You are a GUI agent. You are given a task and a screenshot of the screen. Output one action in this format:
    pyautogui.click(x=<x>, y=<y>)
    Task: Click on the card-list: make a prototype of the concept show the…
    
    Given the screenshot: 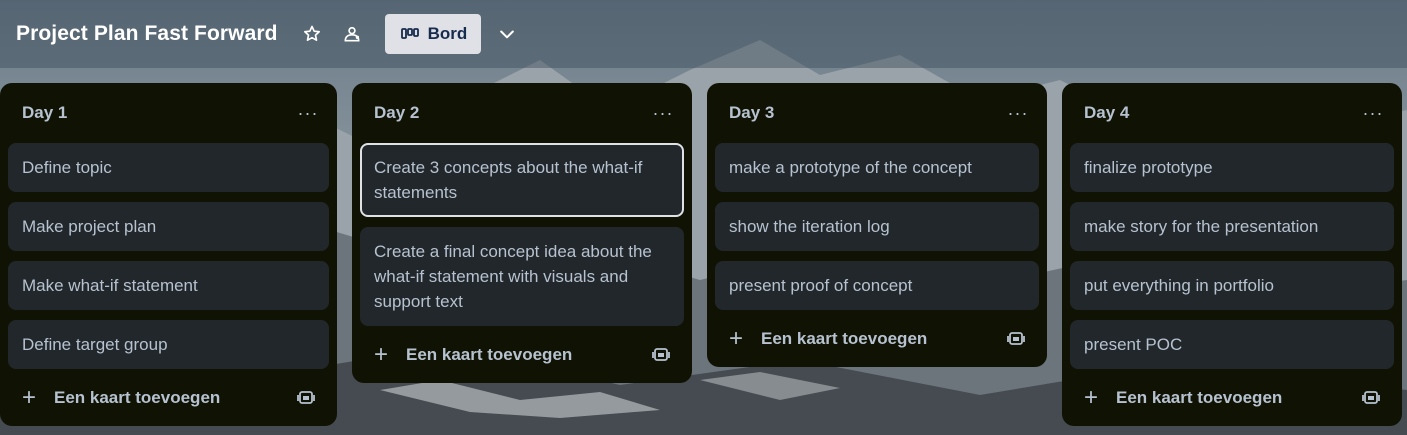 What is the action you would take?
    pyautogui.click(x=877, y=226)
    